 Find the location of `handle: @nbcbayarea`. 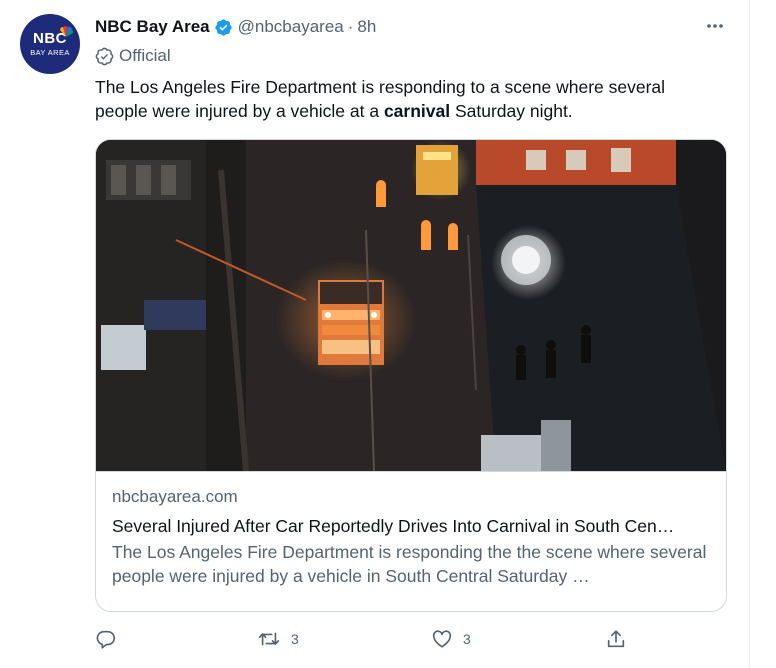

handle: @nbcbayarea is located at coordinates (291, 27).